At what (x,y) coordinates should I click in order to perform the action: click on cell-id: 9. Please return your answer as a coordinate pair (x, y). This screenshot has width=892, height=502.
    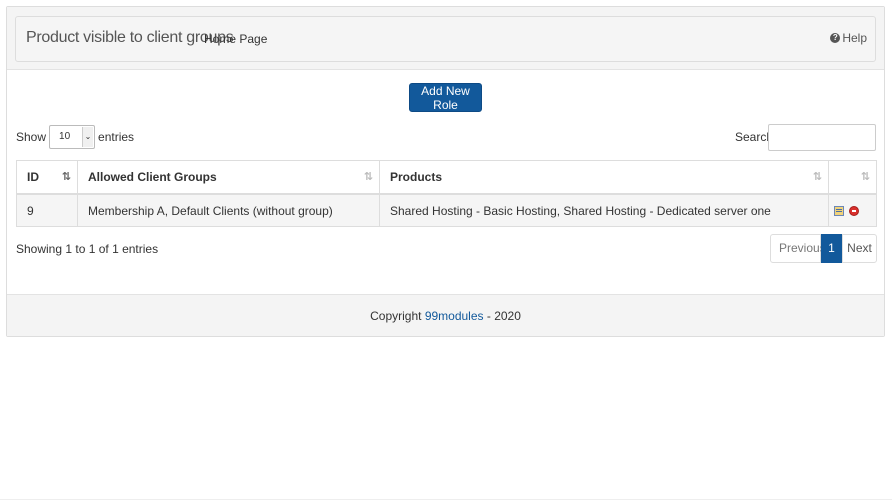
    Looking at the image, I should click on (47, 210).